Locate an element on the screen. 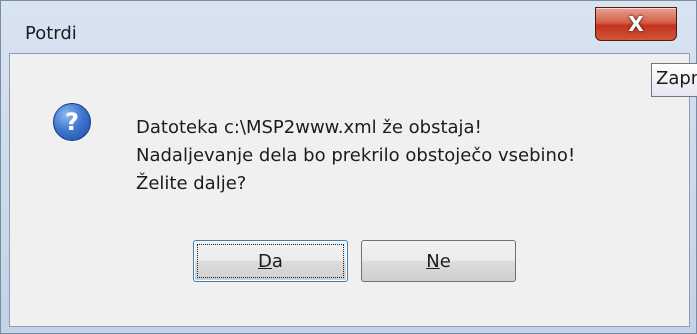  close-button: X is located at coordinates (636, 24).